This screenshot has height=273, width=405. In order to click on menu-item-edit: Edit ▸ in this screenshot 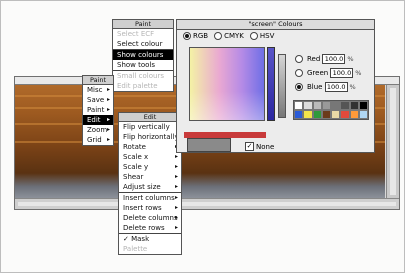, I will do `click(98, 120)`.